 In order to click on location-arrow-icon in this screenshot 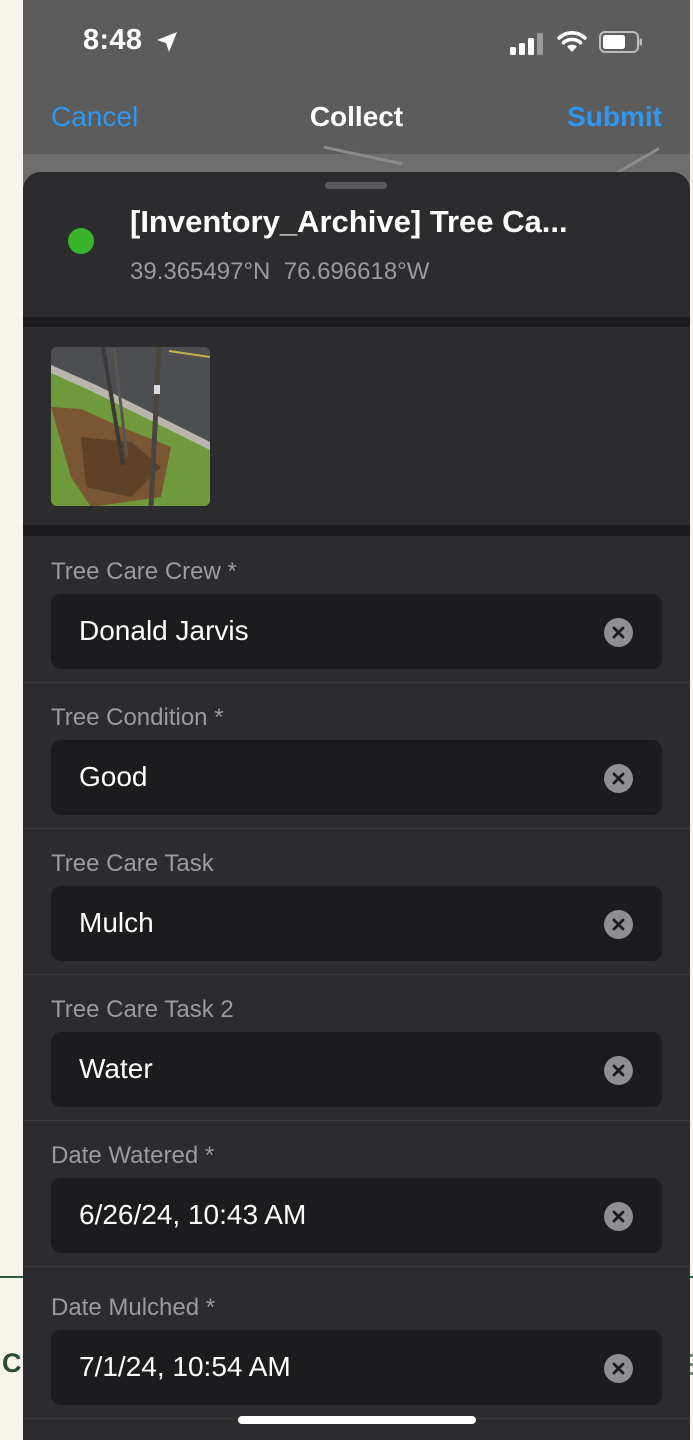, I will do `click(167, 42)`.